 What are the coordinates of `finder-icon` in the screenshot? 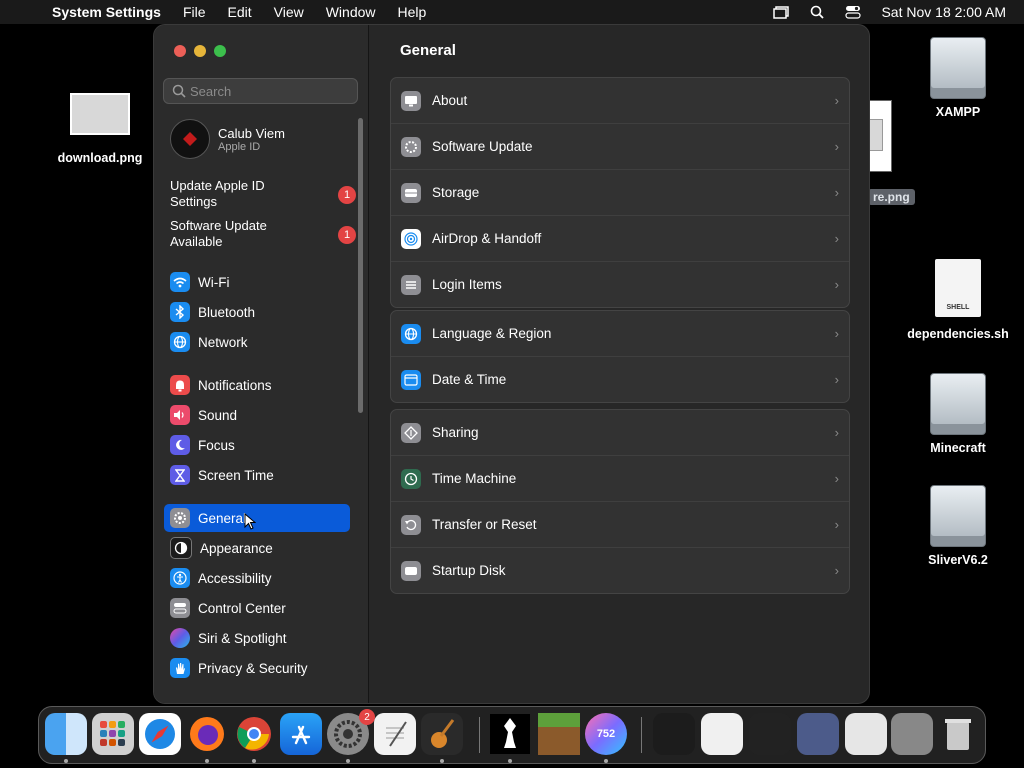 It's located at (66, 738).